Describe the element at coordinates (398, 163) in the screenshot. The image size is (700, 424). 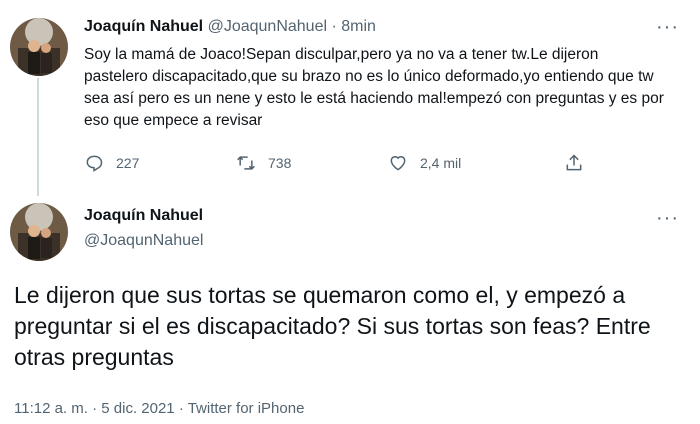
I see `heart-icon` at that location.